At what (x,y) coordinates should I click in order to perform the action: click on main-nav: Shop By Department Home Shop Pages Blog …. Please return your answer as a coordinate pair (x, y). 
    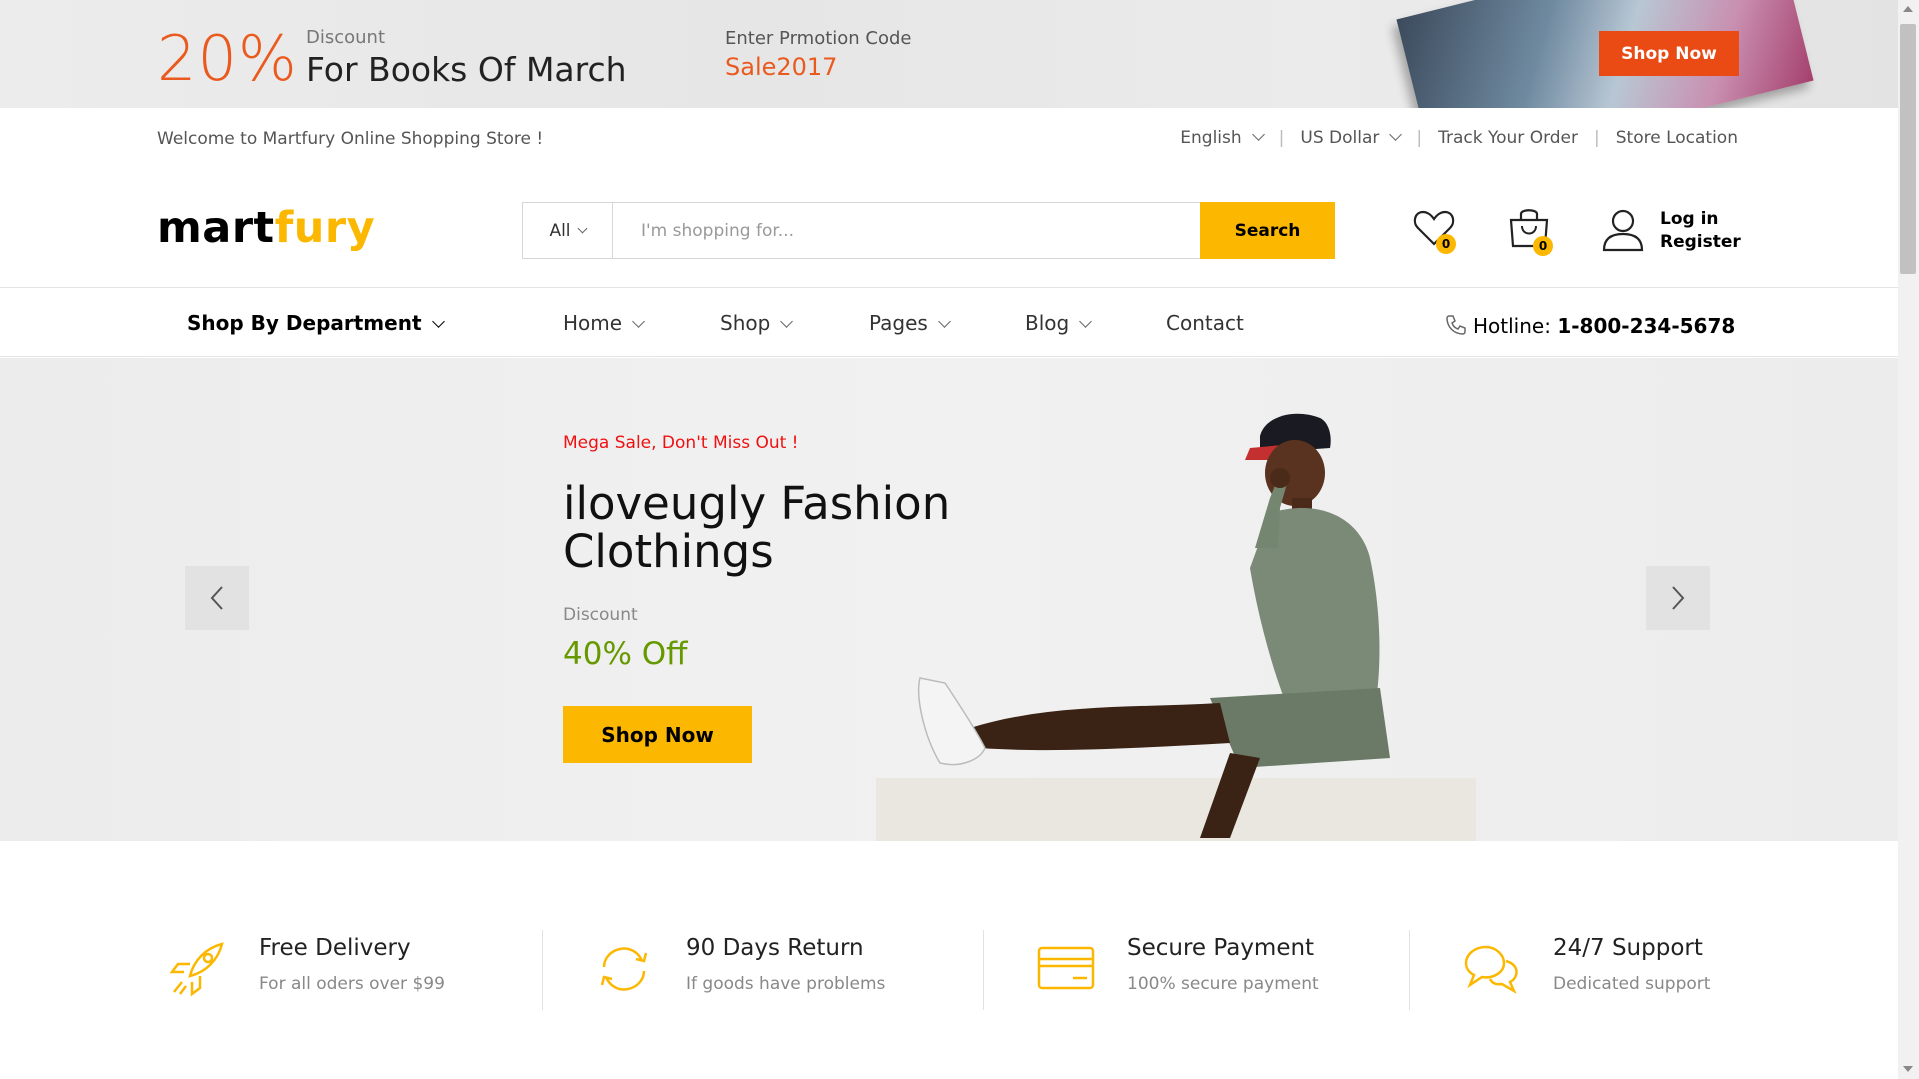
    Looking at the image, I should click on (949, 322).